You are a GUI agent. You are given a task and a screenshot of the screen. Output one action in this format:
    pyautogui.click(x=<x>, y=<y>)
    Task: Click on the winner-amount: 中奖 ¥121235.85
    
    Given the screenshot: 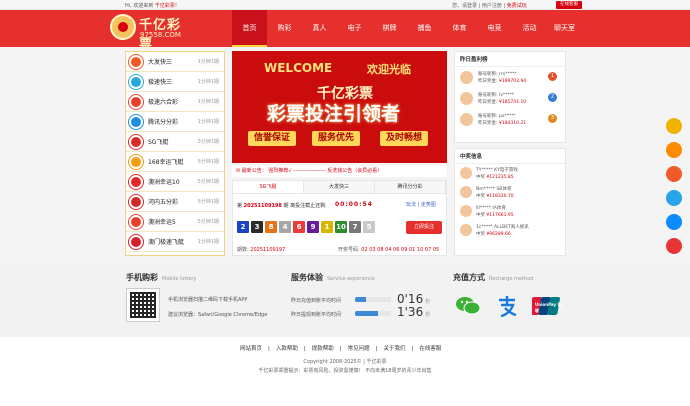 What is the action you would take?
    pyautogui.click(x=495, y=177)
    